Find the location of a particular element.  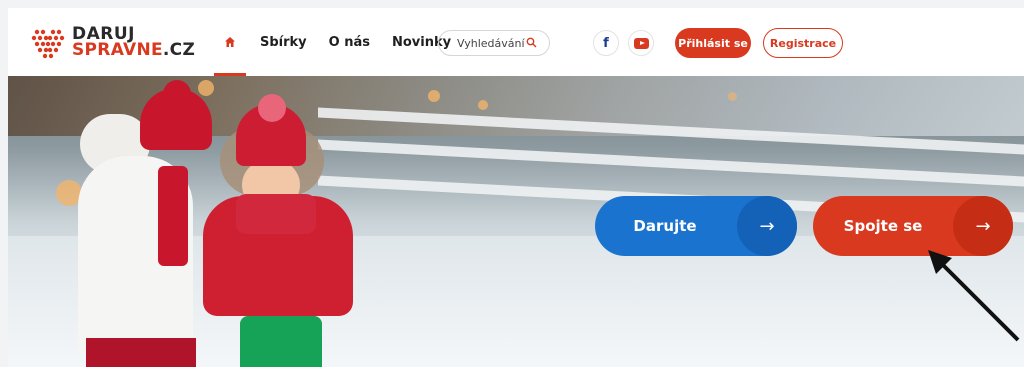

logo-line2-suffix: .CZ is located at coordinates (179, 50).